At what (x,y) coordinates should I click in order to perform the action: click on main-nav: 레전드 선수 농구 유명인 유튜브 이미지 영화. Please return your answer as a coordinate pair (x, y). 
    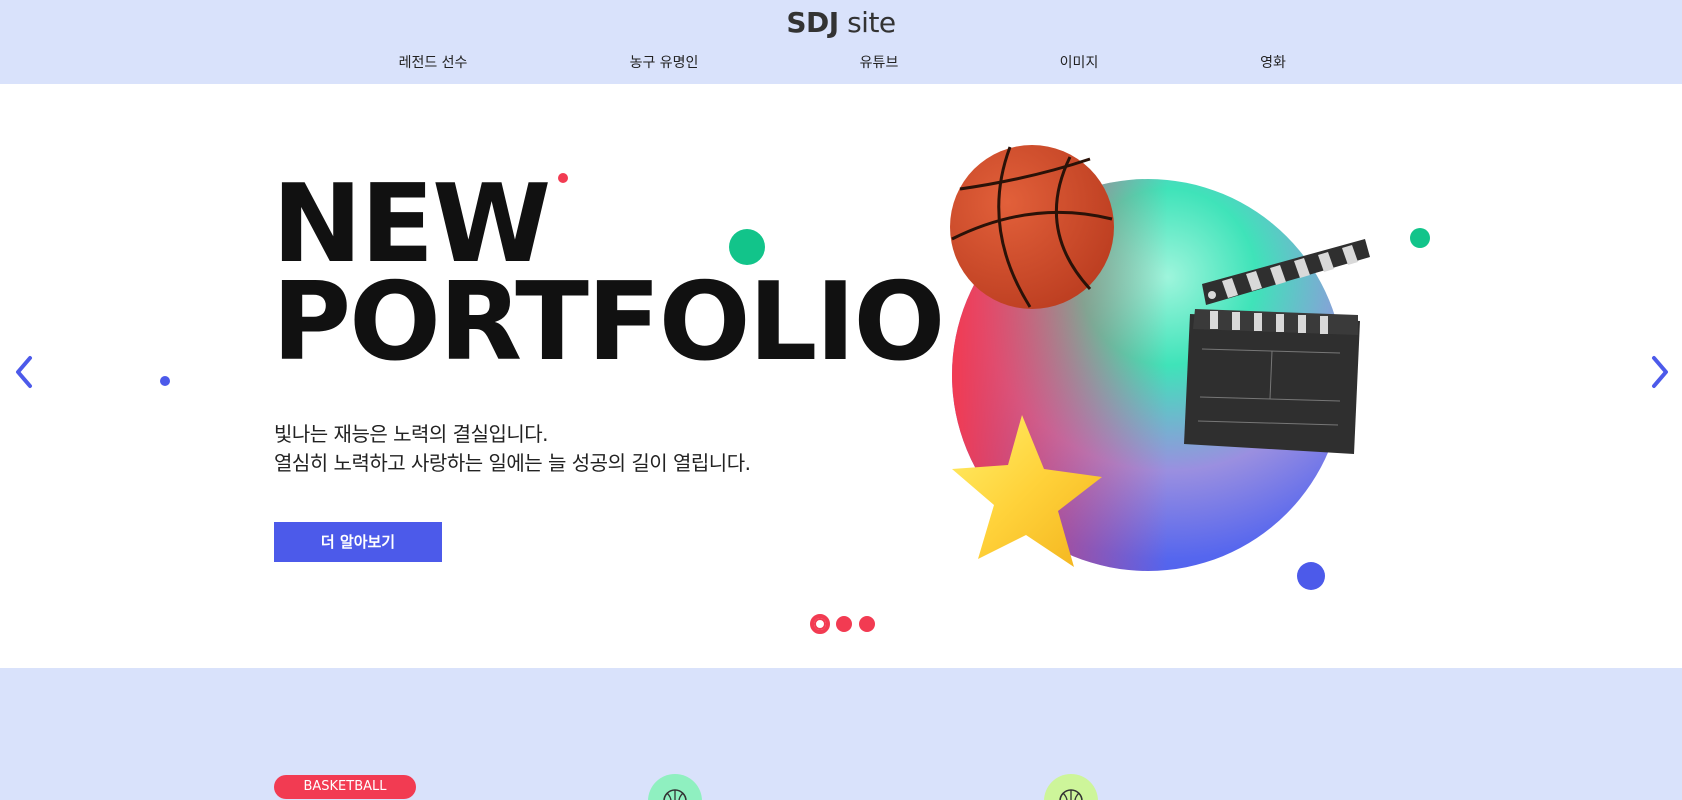
    Looking at the image, I should click on (841, 62).